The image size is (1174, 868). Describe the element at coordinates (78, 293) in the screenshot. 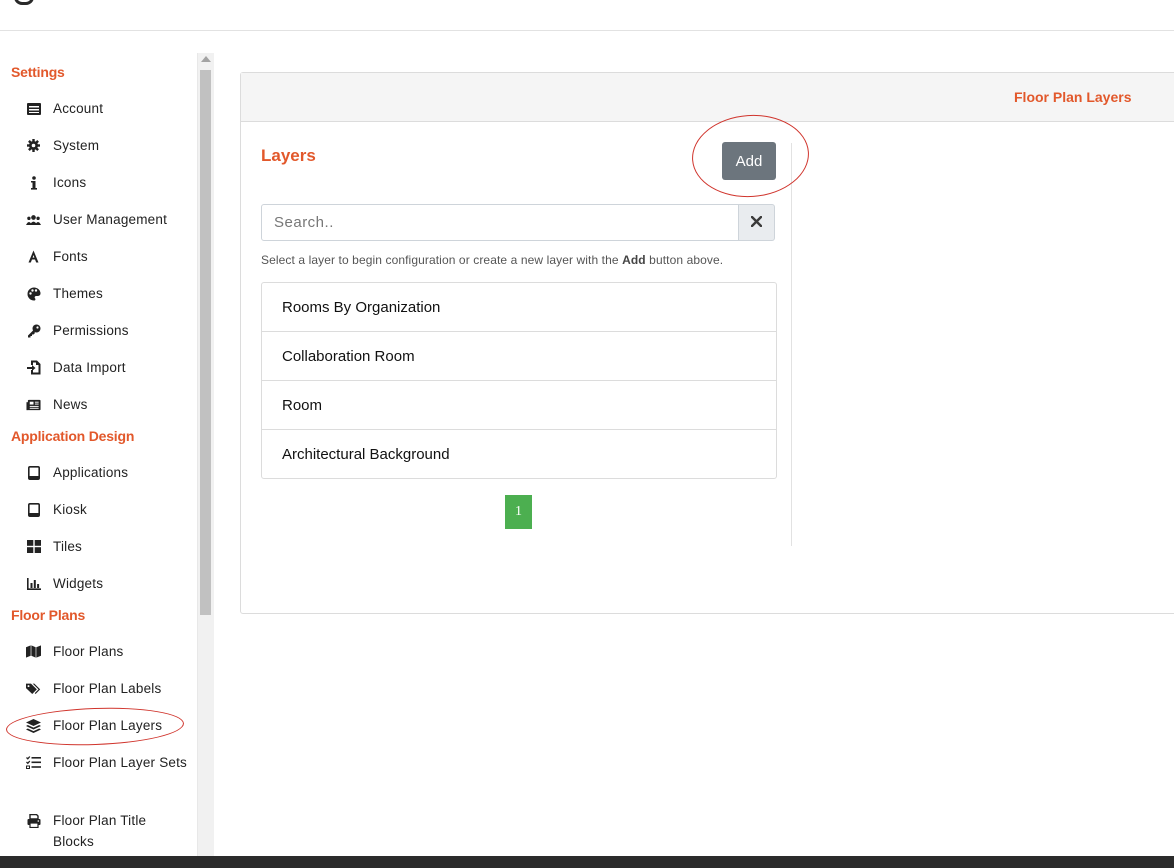

I see `sidebar-item-label: Themes` at that location.